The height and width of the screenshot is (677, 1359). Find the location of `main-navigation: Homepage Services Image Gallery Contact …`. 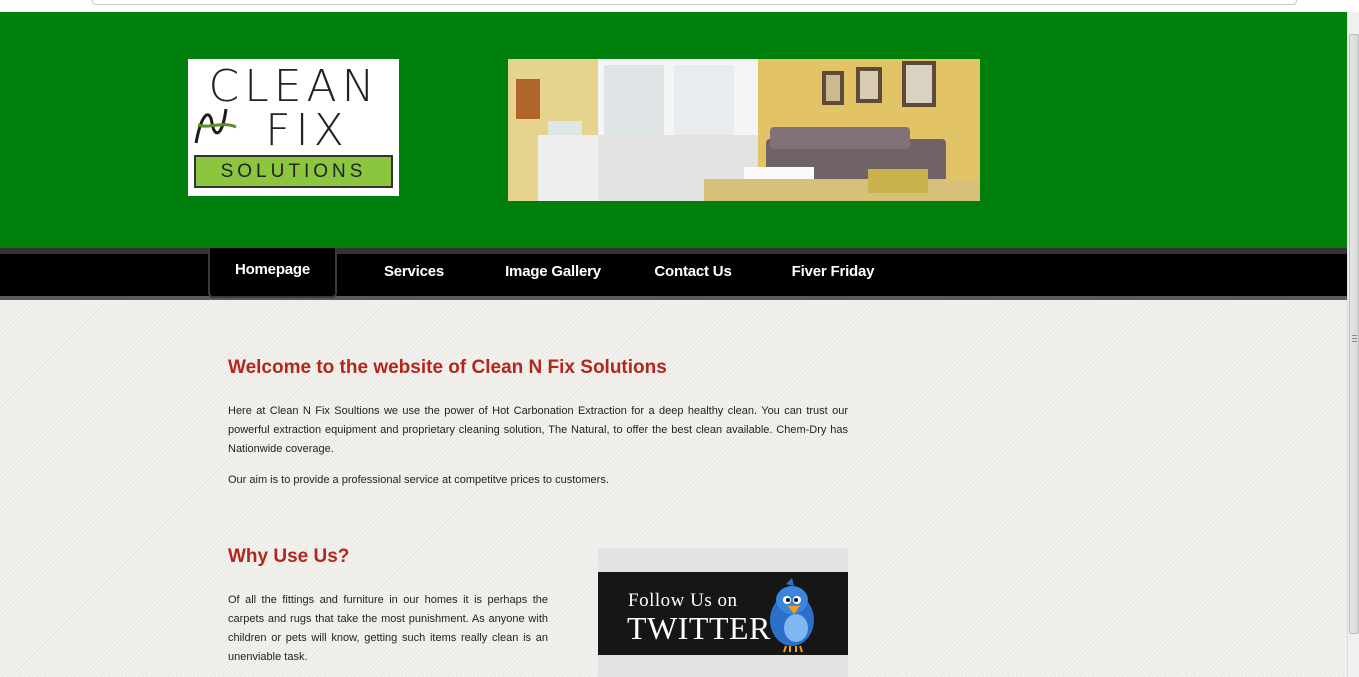

main-navigation: Homepage Services Image Gallery Contact … is located at coordinates (673, 274).